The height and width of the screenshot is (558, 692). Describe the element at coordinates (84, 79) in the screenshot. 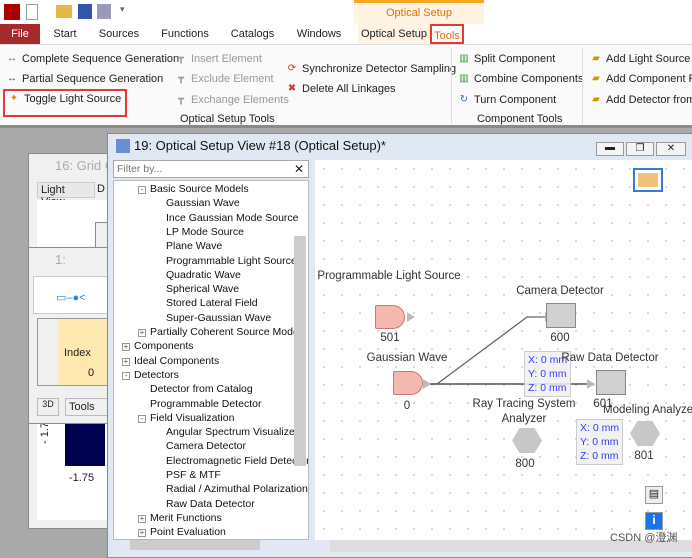

I see `partial-sequence-generation-button: ↔ Partial Sequence Generation` at that location.